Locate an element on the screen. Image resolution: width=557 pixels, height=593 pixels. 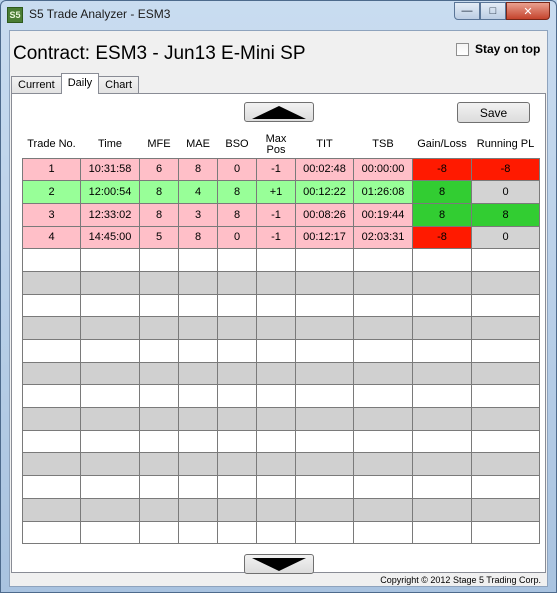
col-mfe: MFE is located at coordinates (159, 144).